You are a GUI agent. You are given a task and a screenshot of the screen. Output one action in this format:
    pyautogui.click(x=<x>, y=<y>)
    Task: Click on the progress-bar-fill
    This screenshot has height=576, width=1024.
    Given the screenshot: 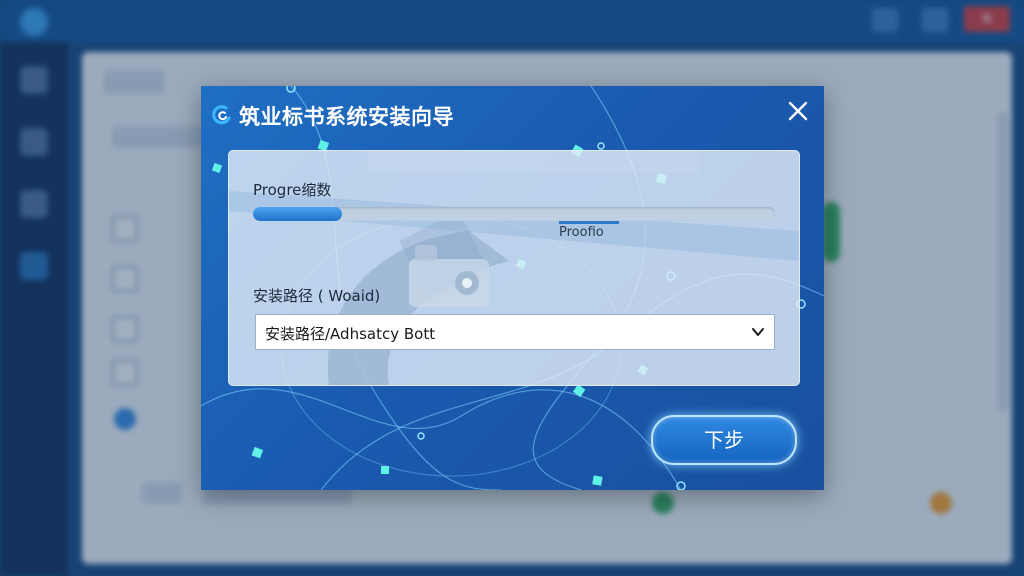 What is the action you would take?
    pyautogui.click(x=297, y=214)
    